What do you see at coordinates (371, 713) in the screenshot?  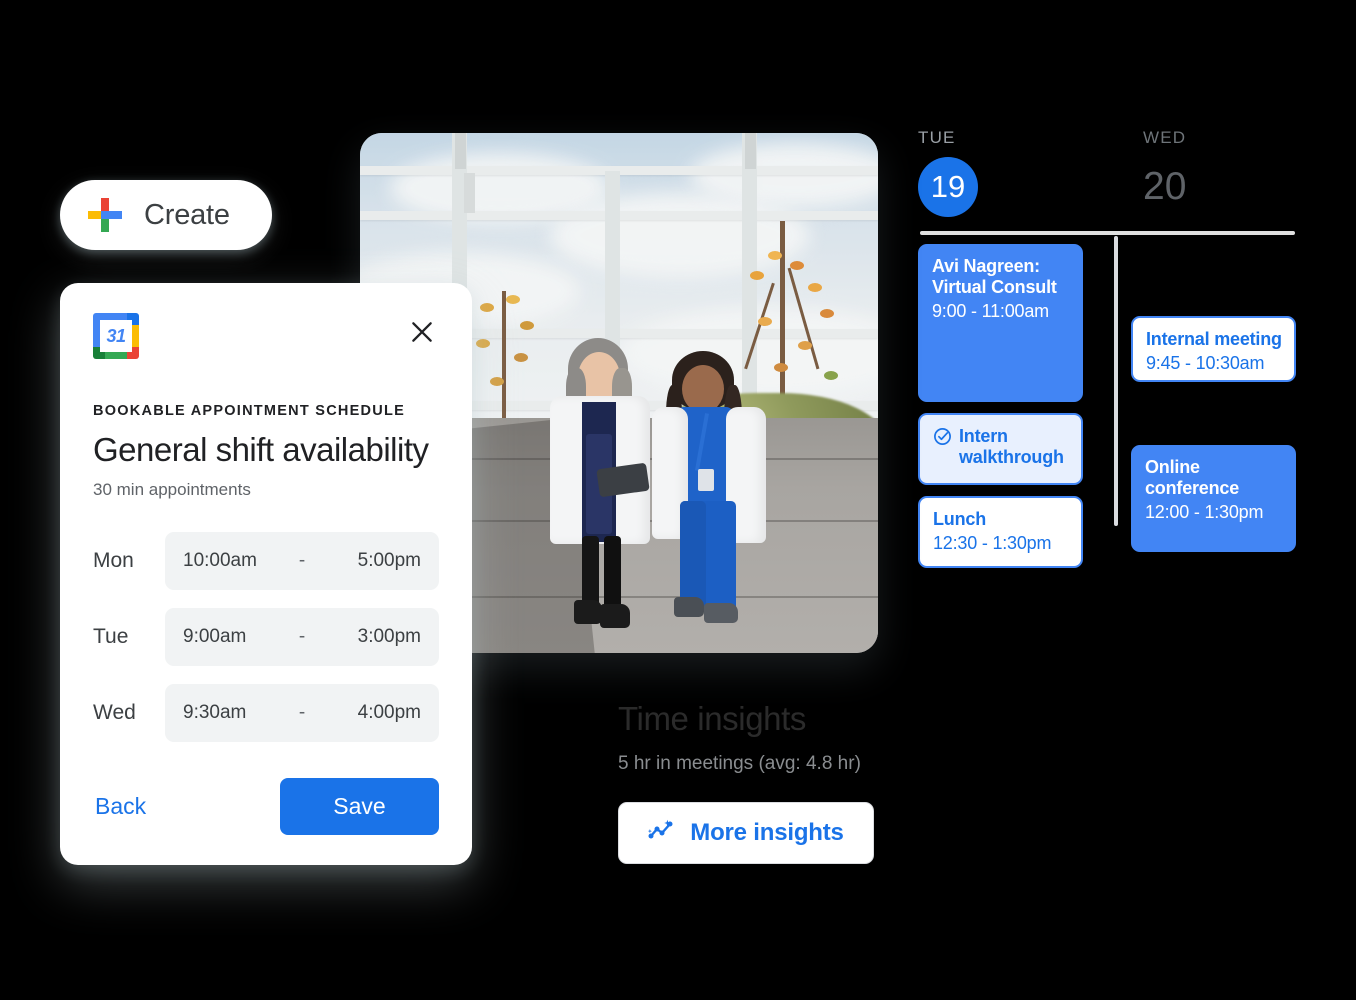 I see `end-time: 4:00pm` at bounding box center [371, 713].